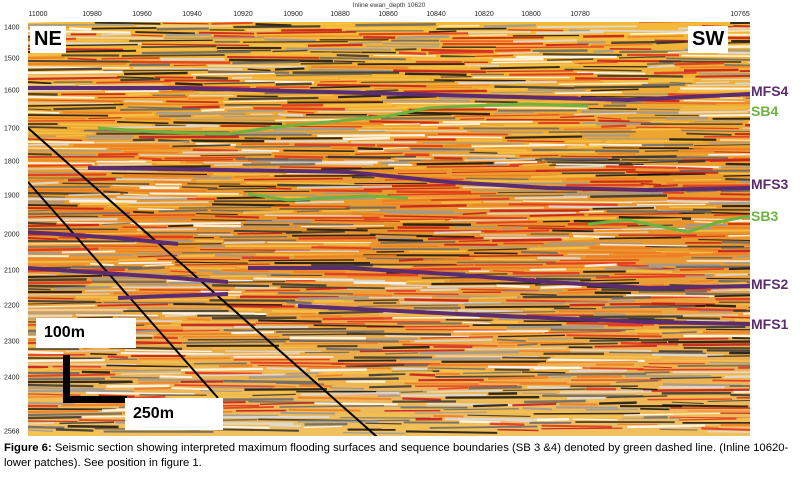 This screenshot has height=481, width=800. I want to click on x-tick-label: 10940, so click(192, 14).